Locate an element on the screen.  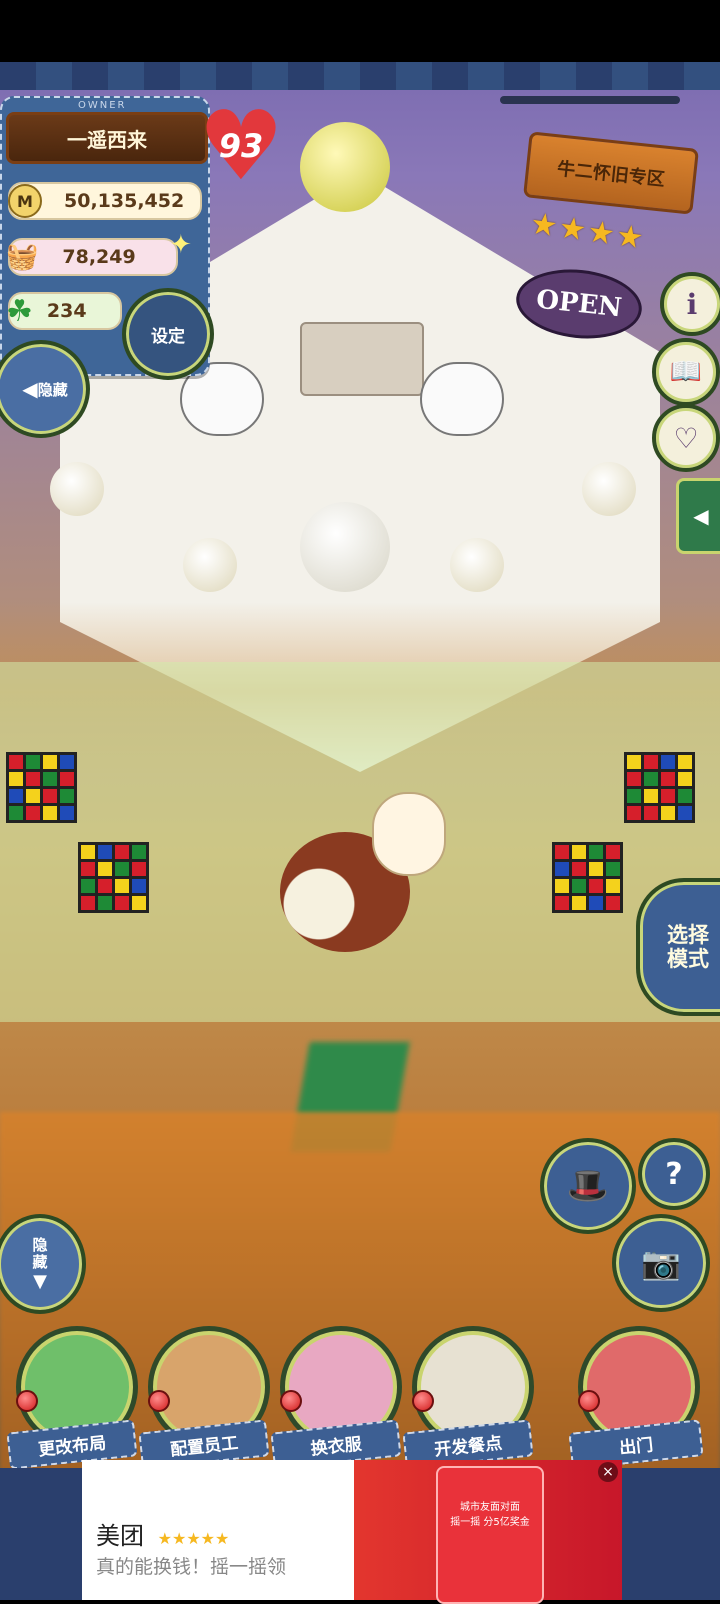
ad-image: 城市友面对面 摇一摇 分5亿奖金 is located at coordinates (488, 1532).